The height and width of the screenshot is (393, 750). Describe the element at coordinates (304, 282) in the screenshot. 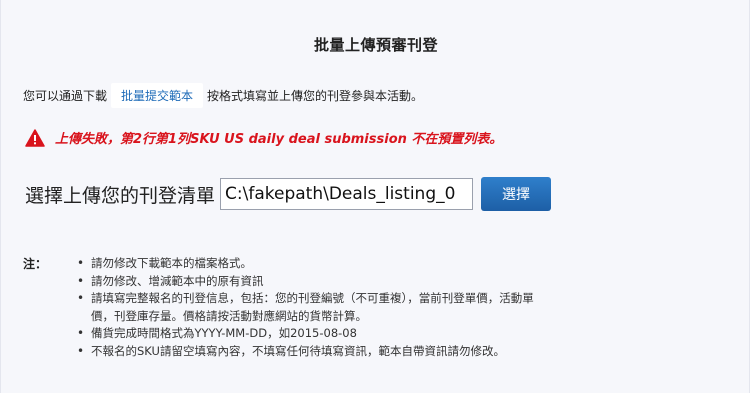

I see `list-item: 請勿修改、增減範本中的原有資訊` at that location.